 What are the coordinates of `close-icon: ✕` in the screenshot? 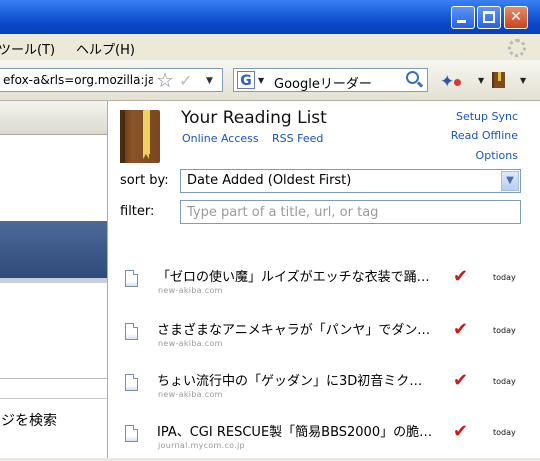 It's located at (516, 17).